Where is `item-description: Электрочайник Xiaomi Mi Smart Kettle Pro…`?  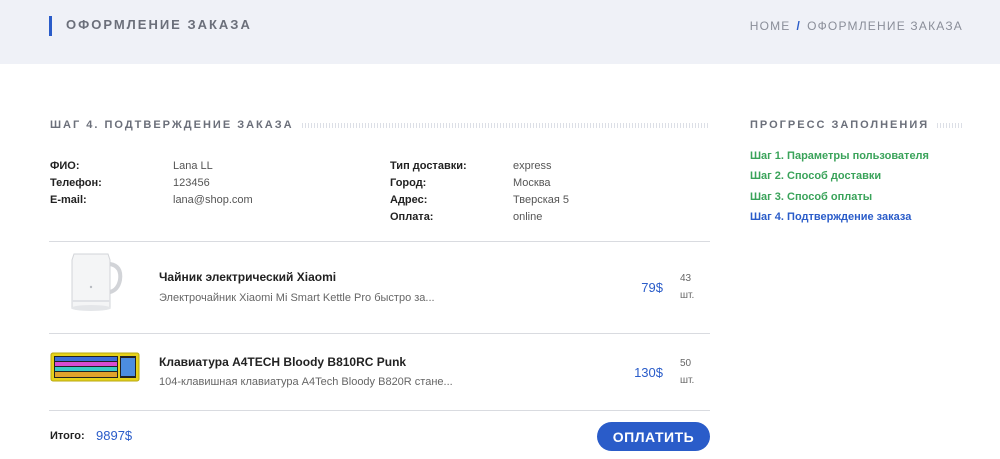 item-description: Электрочайник Xiaomi Mi Smart Kettle Pro… is located at coordinates (297, 298).